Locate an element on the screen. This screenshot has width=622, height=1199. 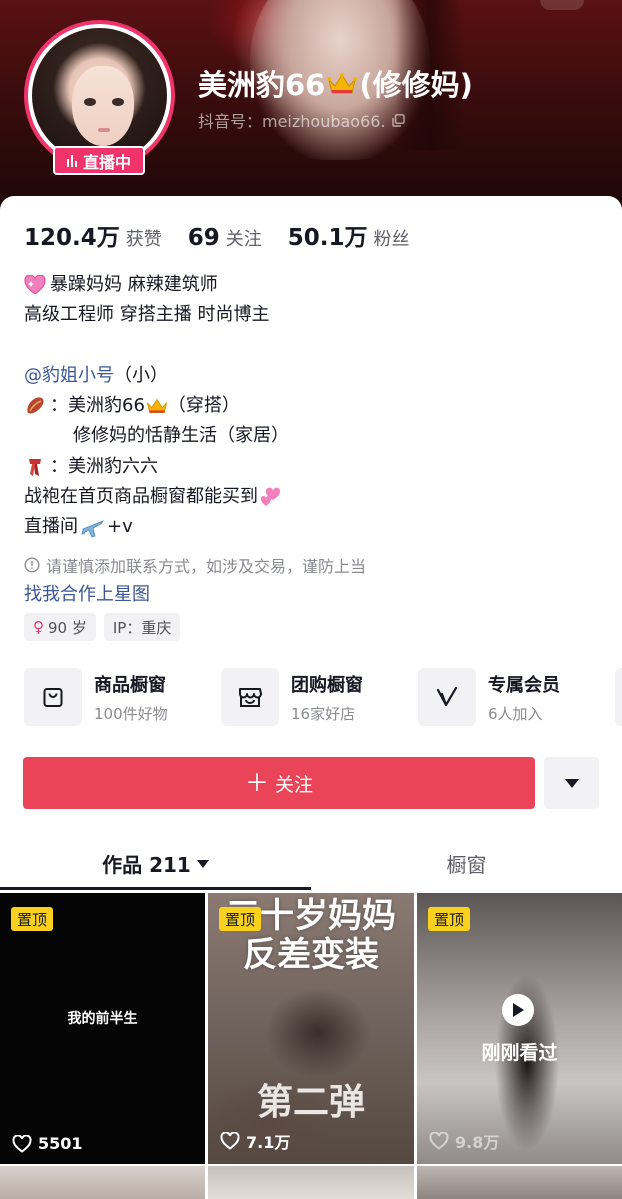
follow-button: ＋ 关注 is located at coordinates (279, 783).